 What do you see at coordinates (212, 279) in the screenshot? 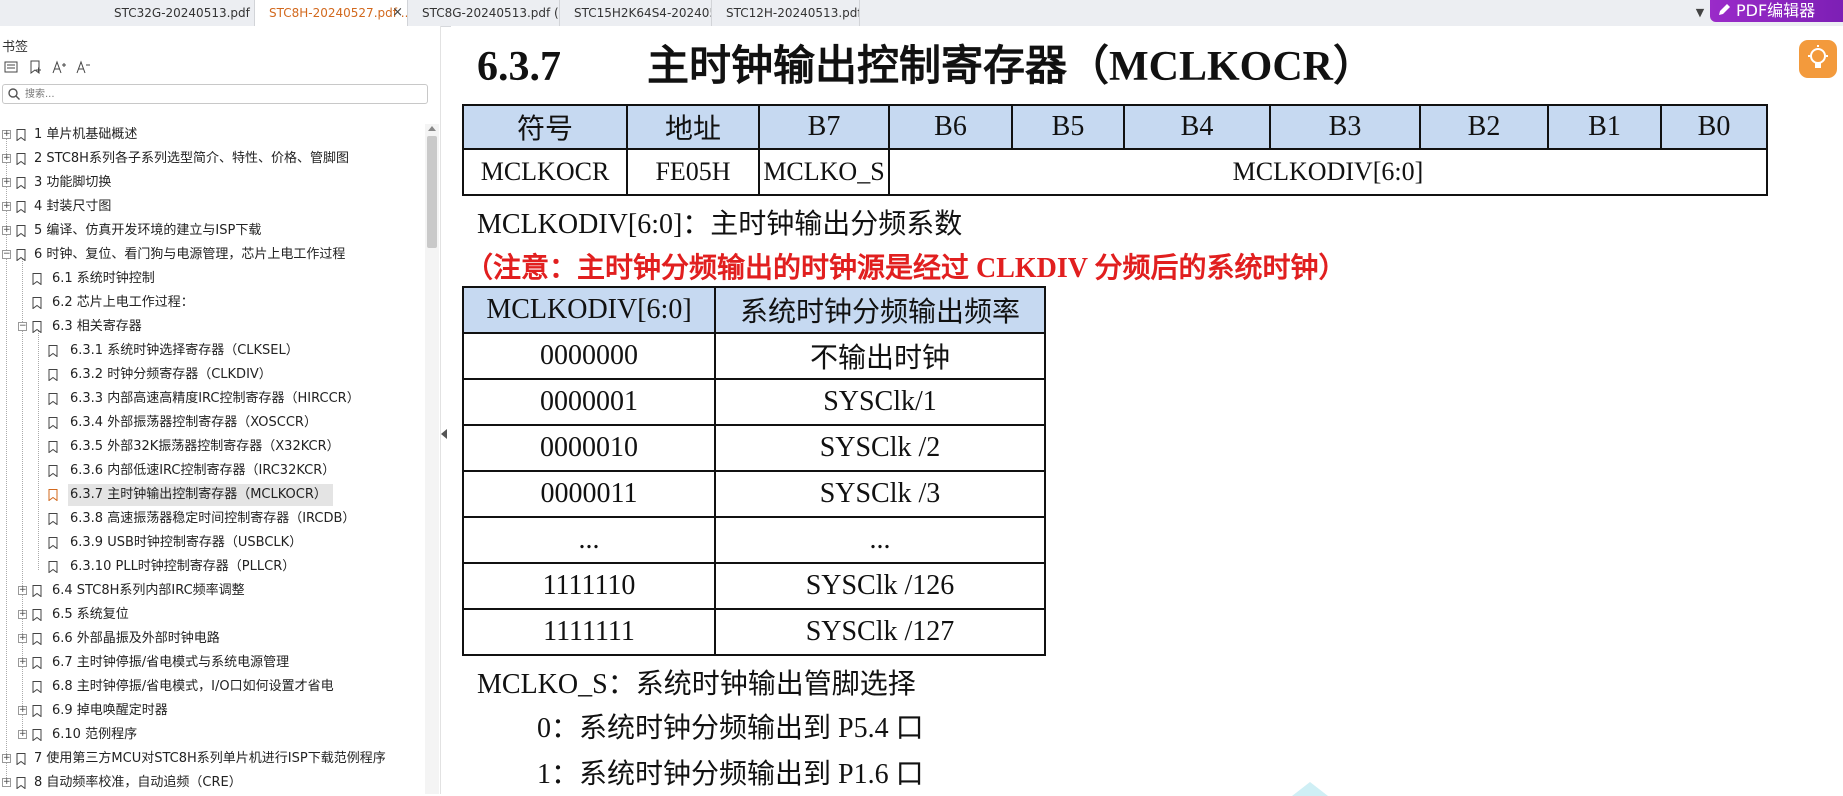
I see `bookmark-item: 6.1 系统时钟控制` at bounding box center [212, 279].